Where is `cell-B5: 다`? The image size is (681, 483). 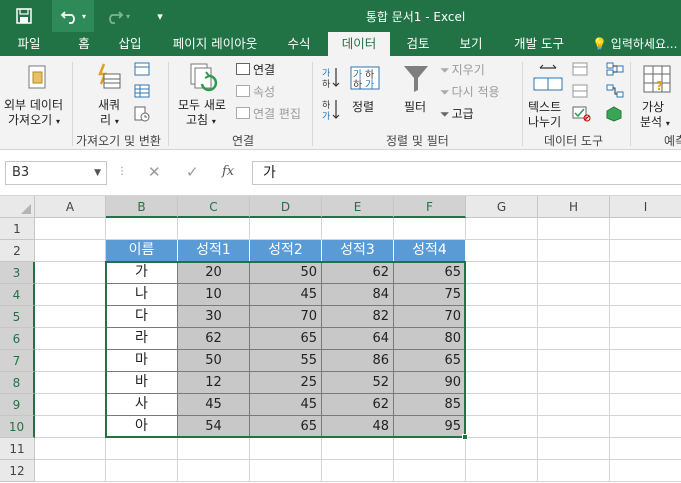 cell-B5: 다 is located at coordinates (142, 317).